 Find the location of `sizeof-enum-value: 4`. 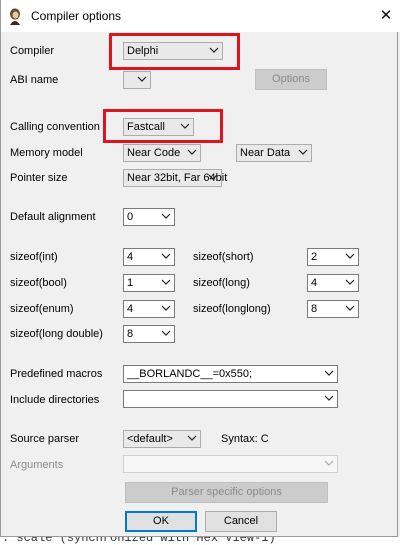

sizeof-enum-value: 4 is located at coordinates (130, 309).